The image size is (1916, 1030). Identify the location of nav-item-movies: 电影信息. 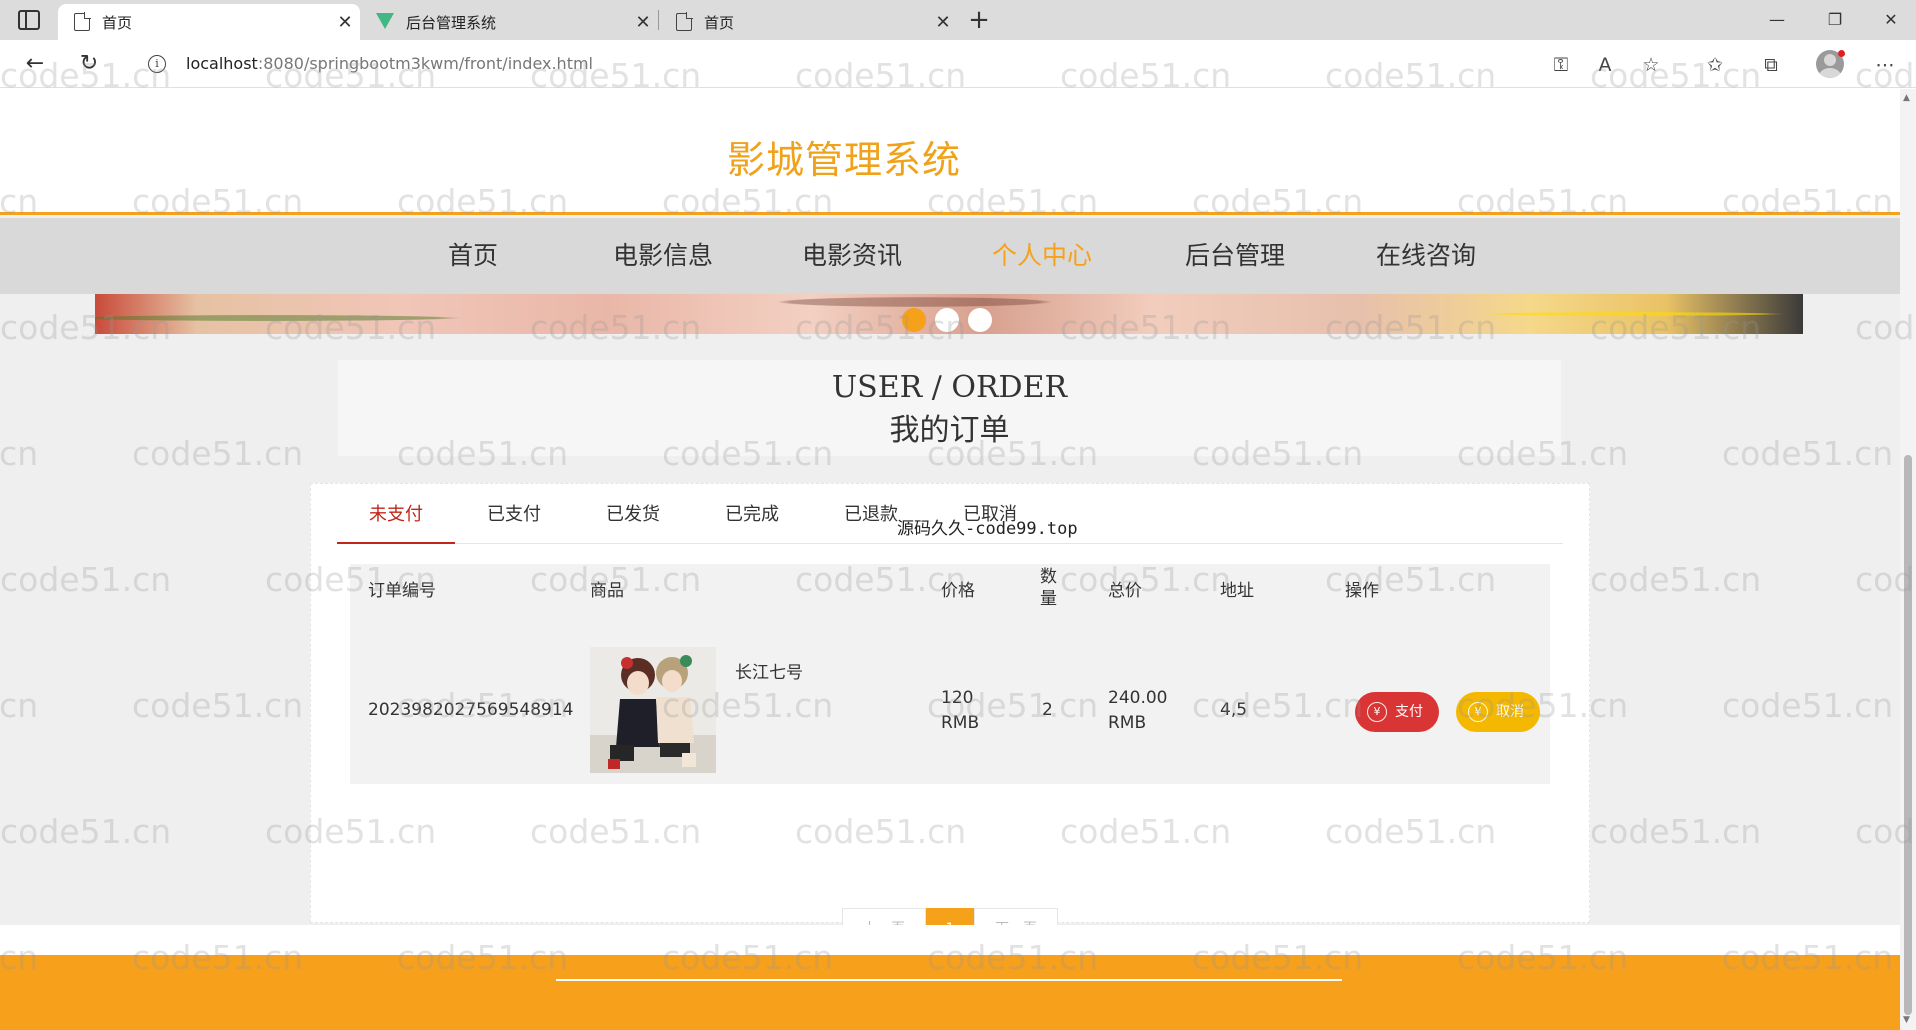
(663, 256).